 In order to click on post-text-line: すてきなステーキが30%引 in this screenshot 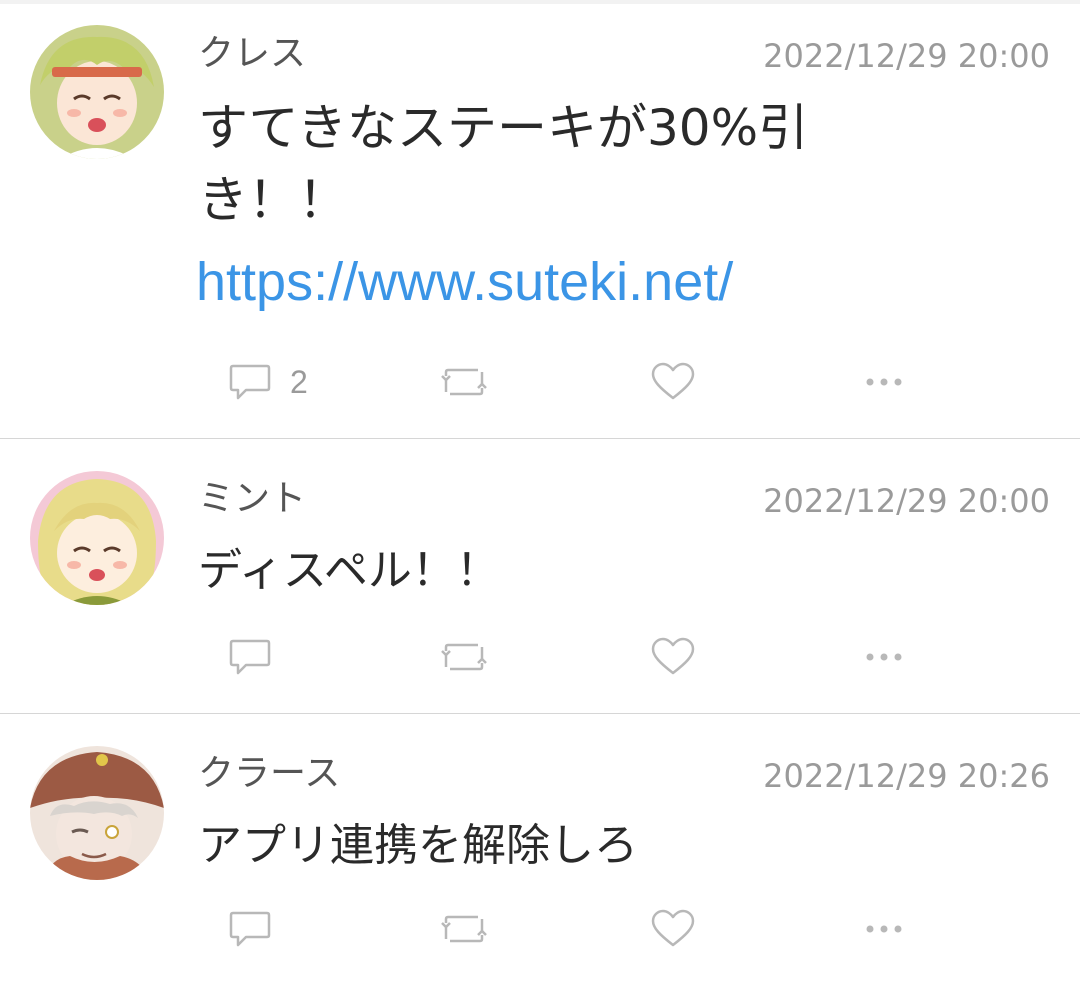, I will do `click(503, 128)`.